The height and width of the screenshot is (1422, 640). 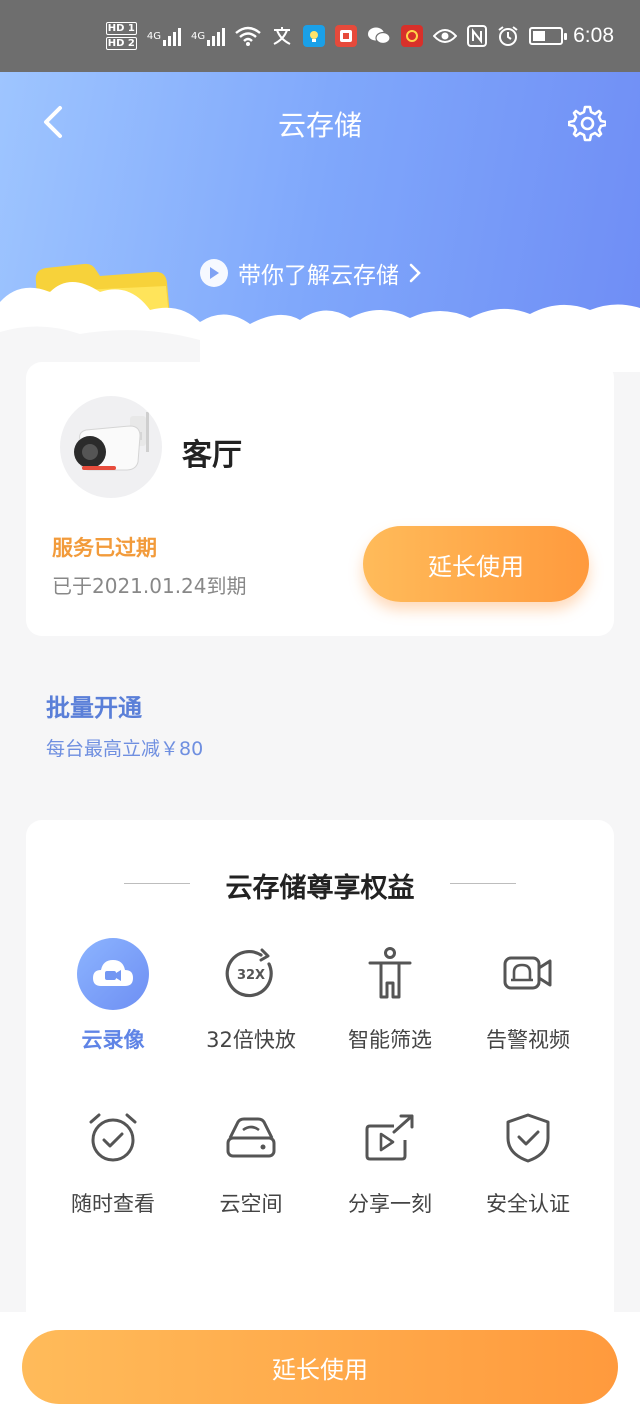 What do you see at coordinates (111, 441) in the screenshot?
I see `camera-icon` at bounding box center [111, 441].